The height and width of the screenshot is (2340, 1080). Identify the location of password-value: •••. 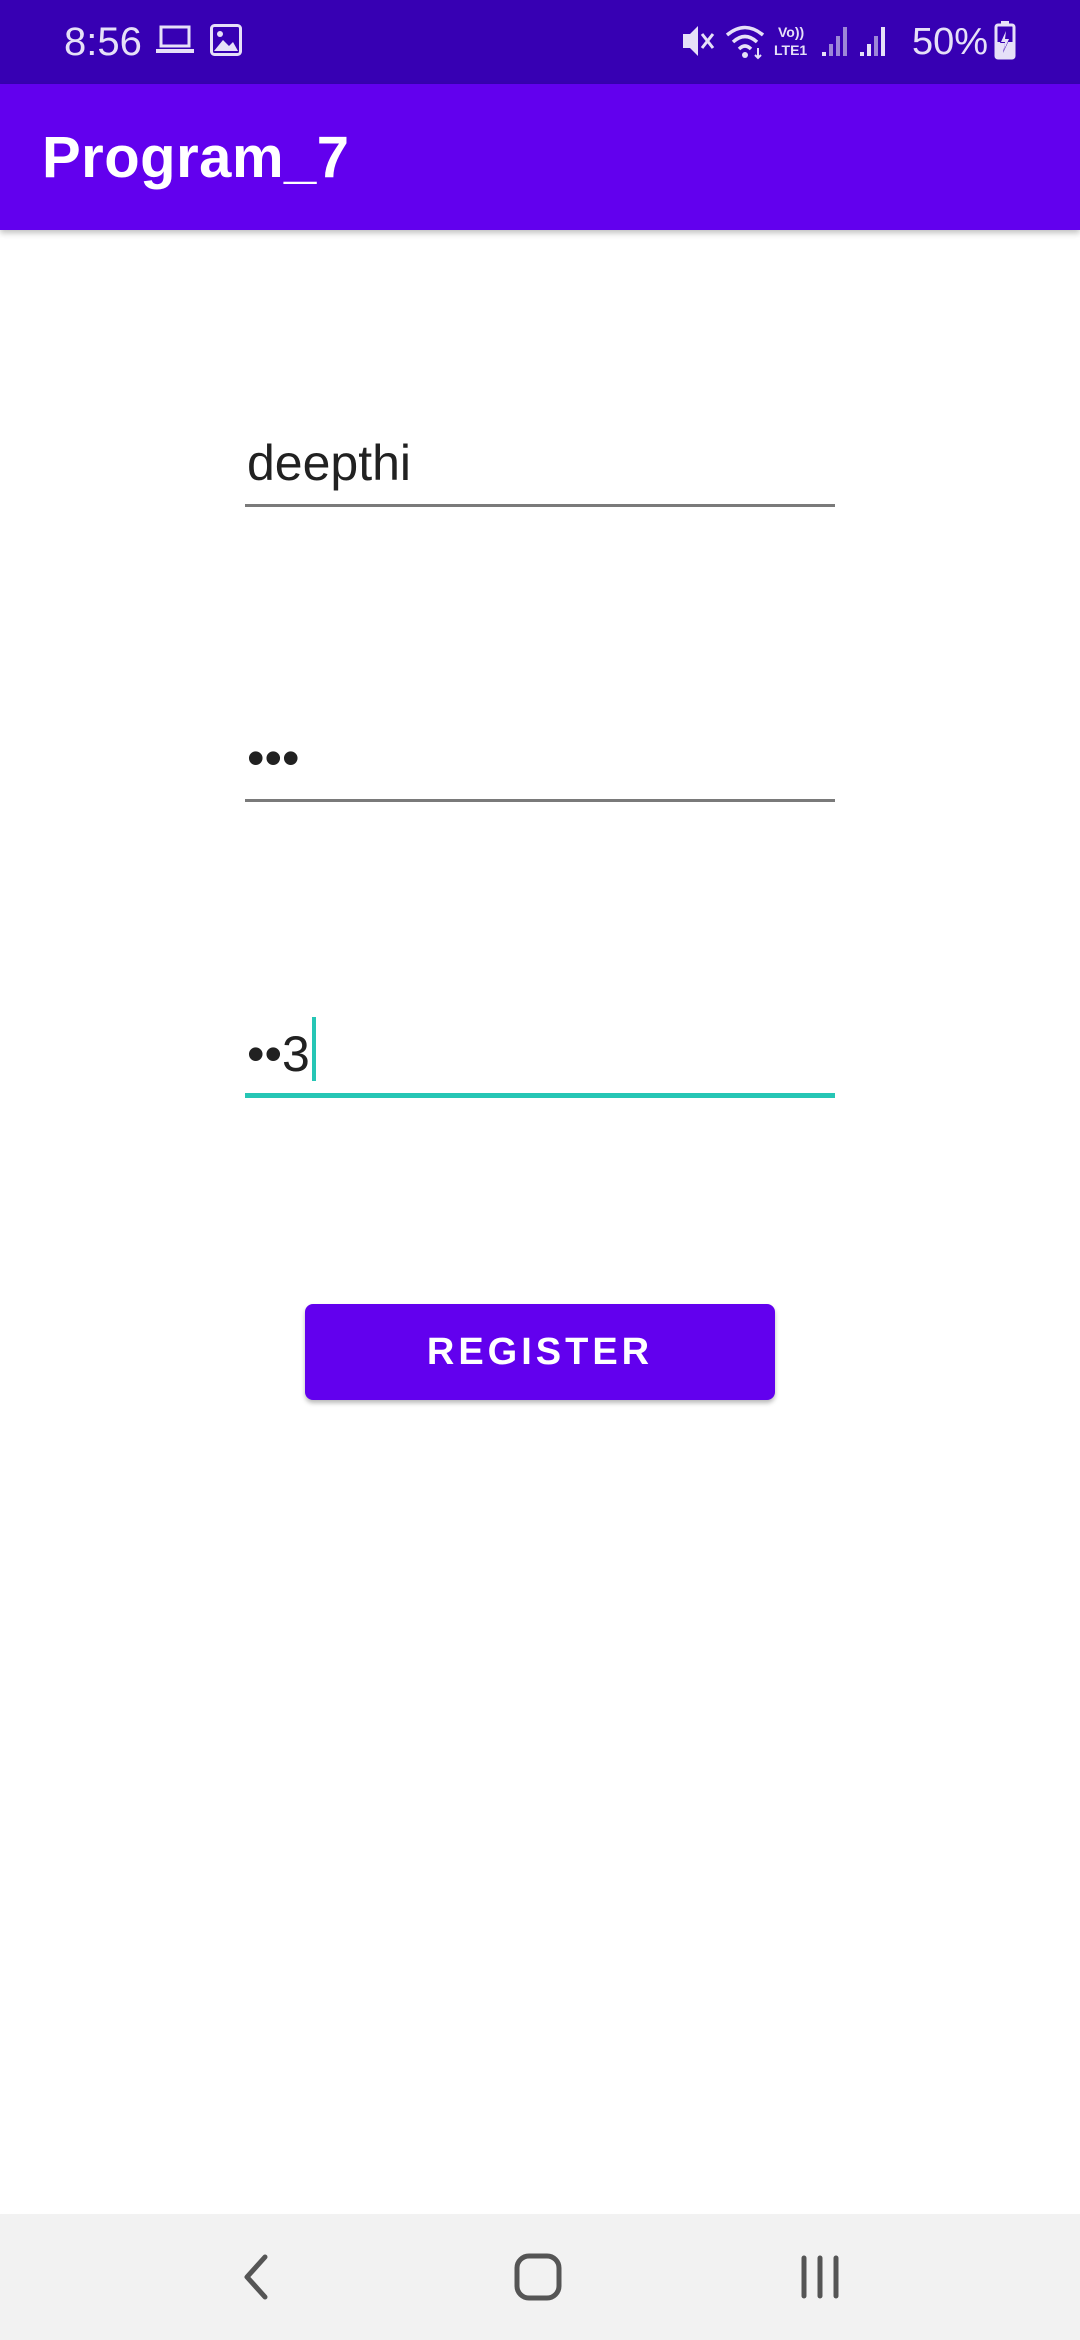
(273, 758).